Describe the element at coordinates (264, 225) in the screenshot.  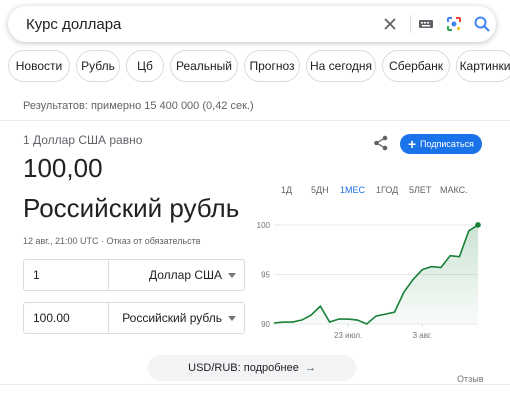
I see `y-tick-label: 100` at that location.